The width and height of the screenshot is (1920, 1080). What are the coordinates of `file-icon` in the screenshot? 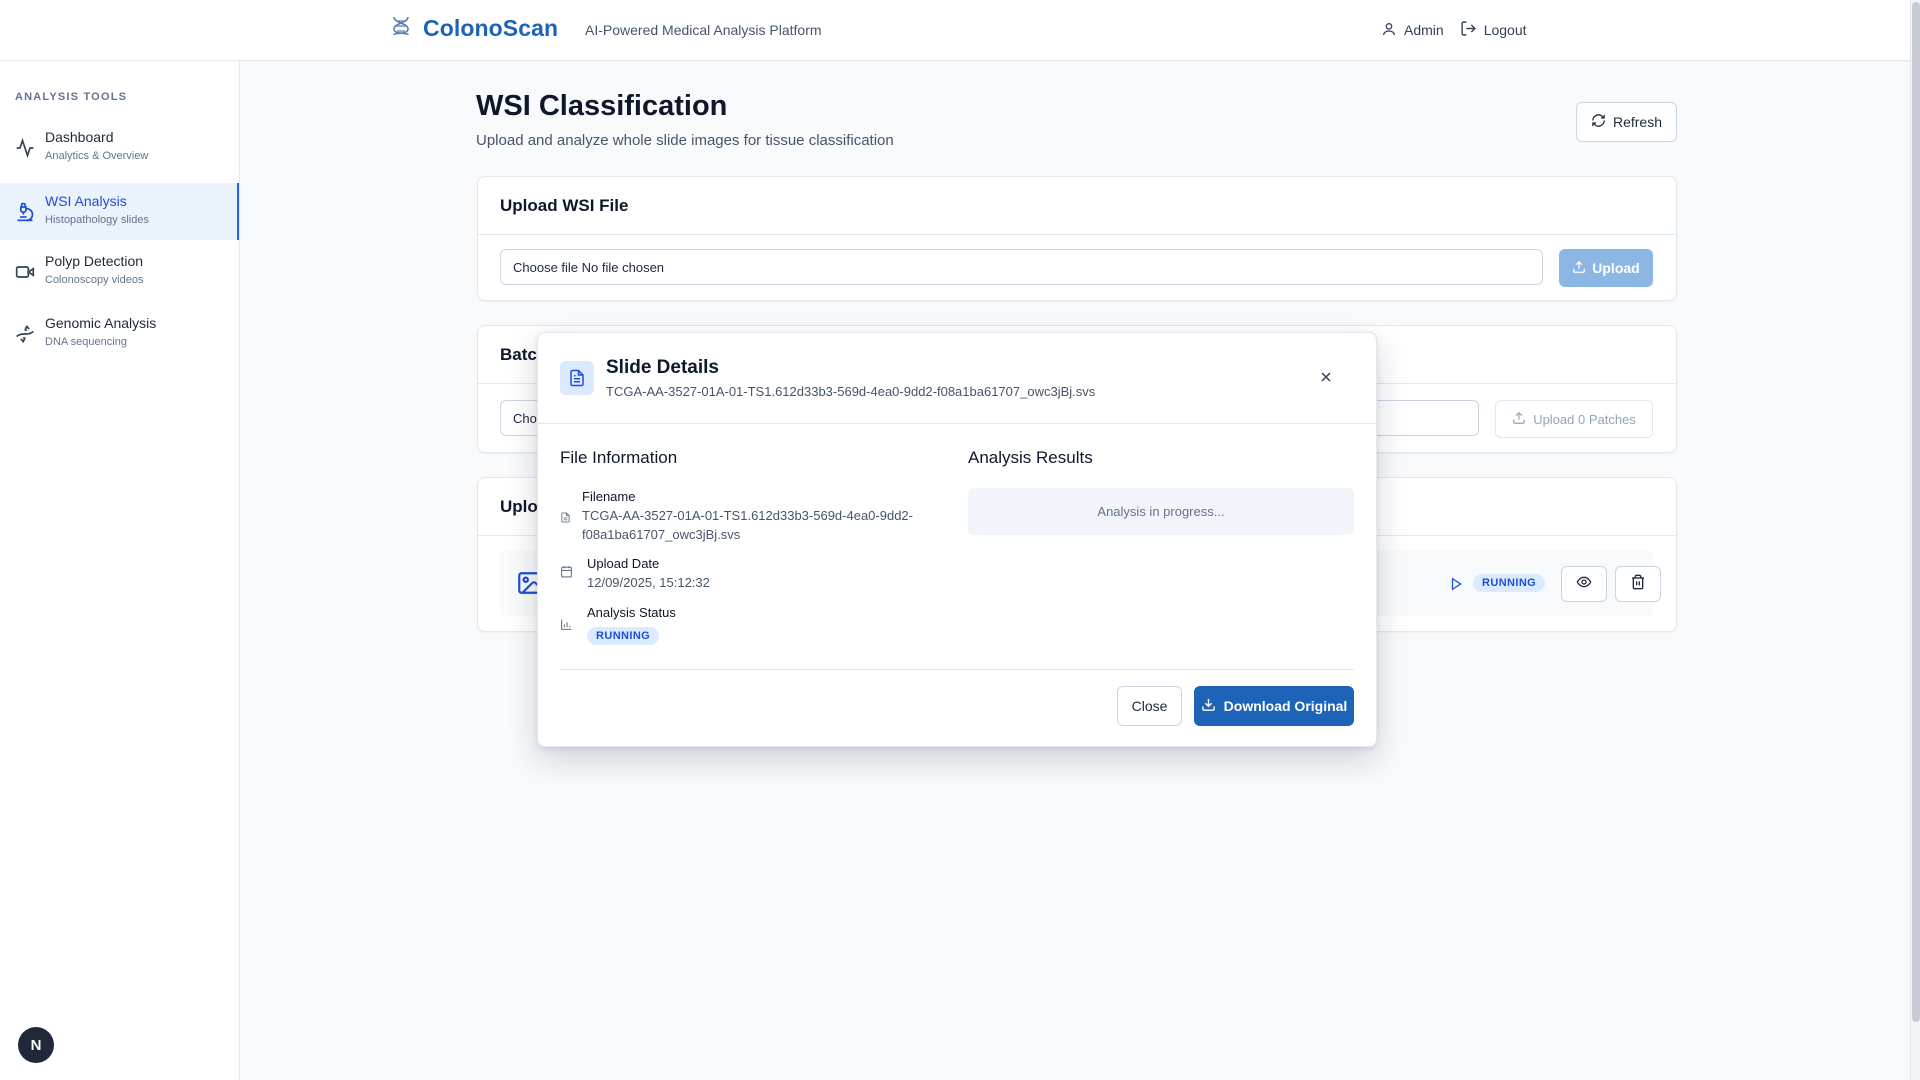 It's located at (565, 520).